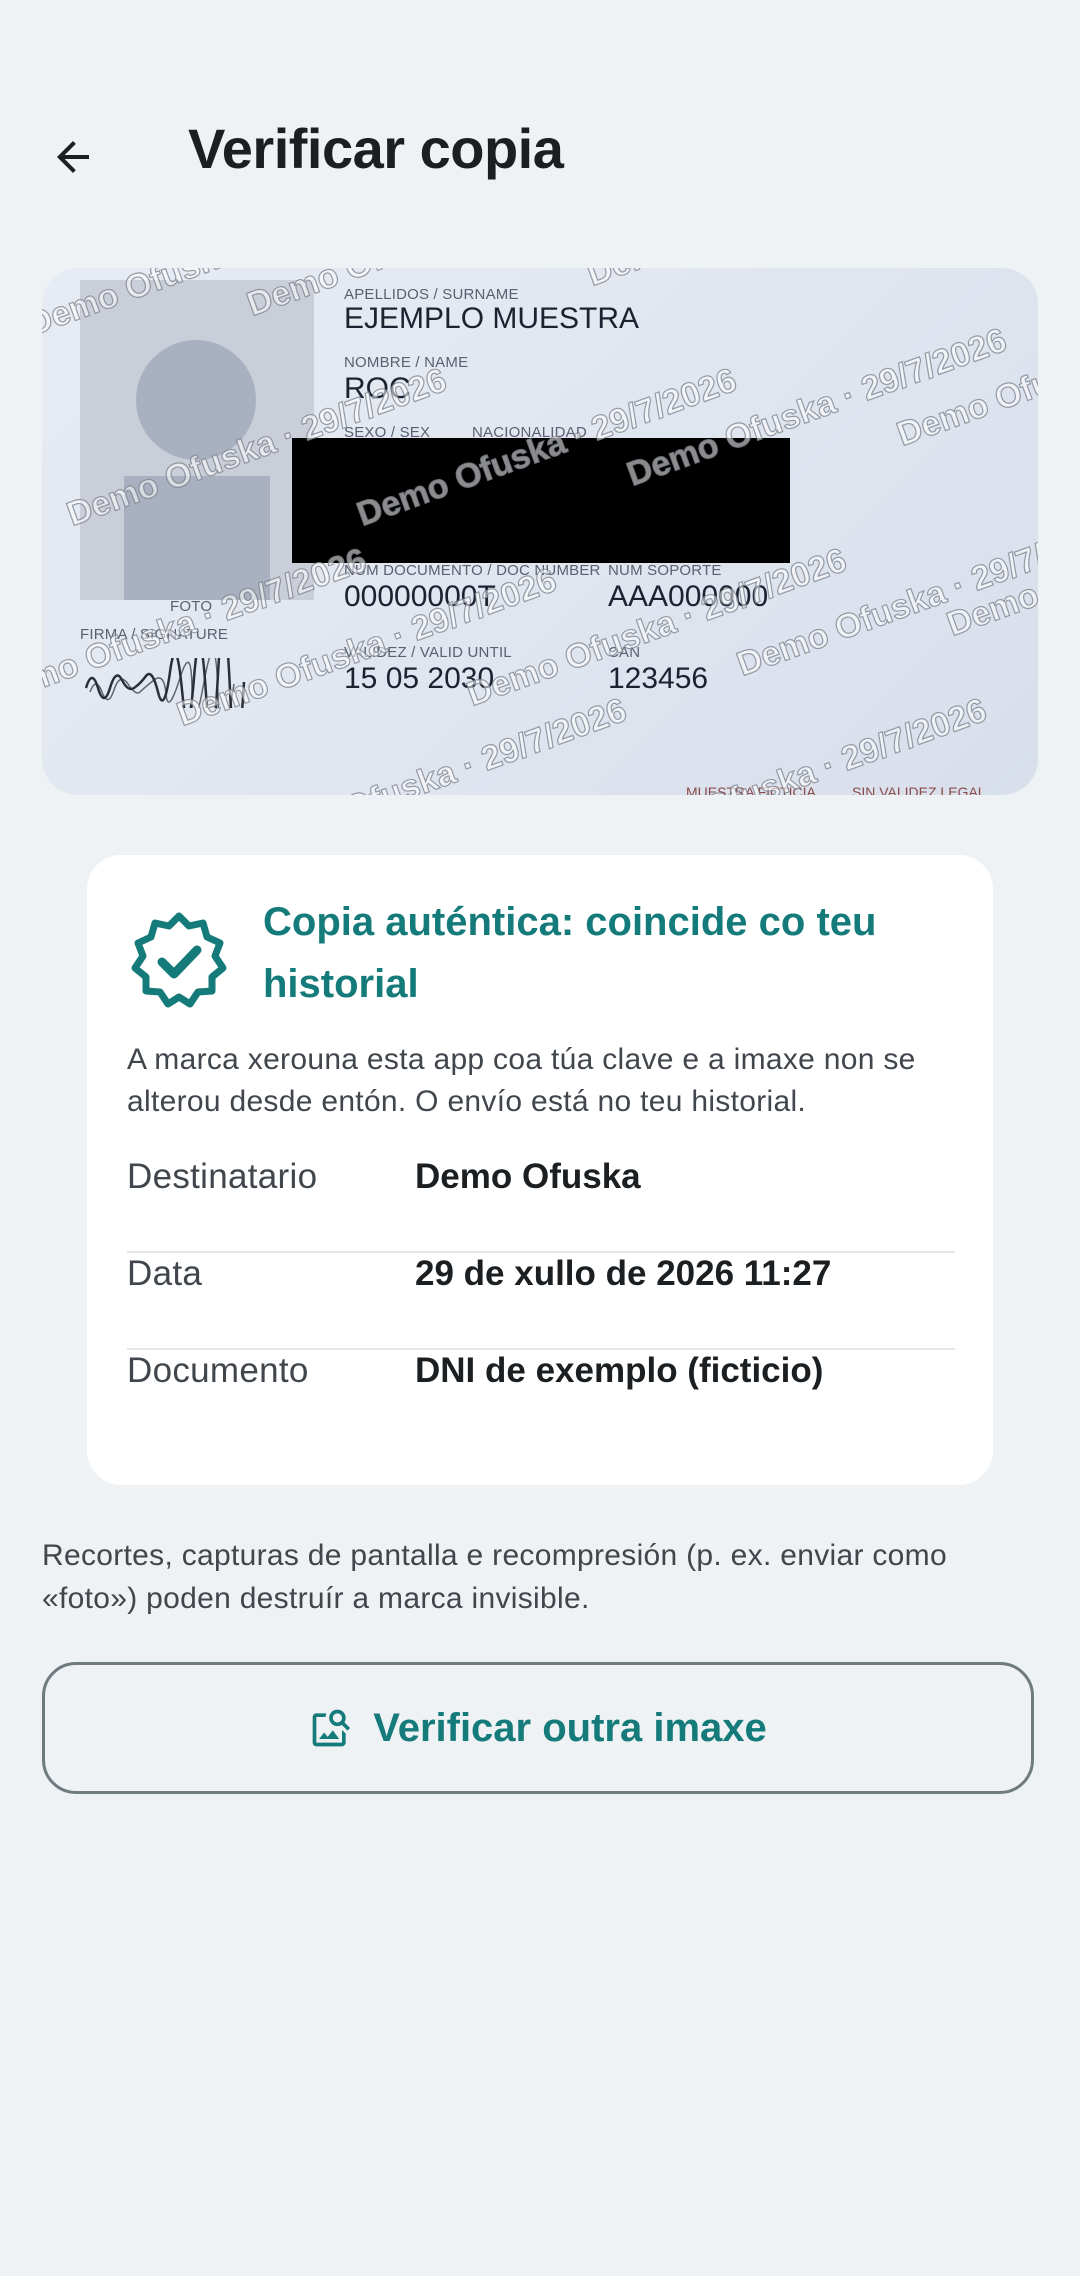 This screenshot has height=2276, width=1080. I want to click on detail-label: Data, so click(165, 1273).